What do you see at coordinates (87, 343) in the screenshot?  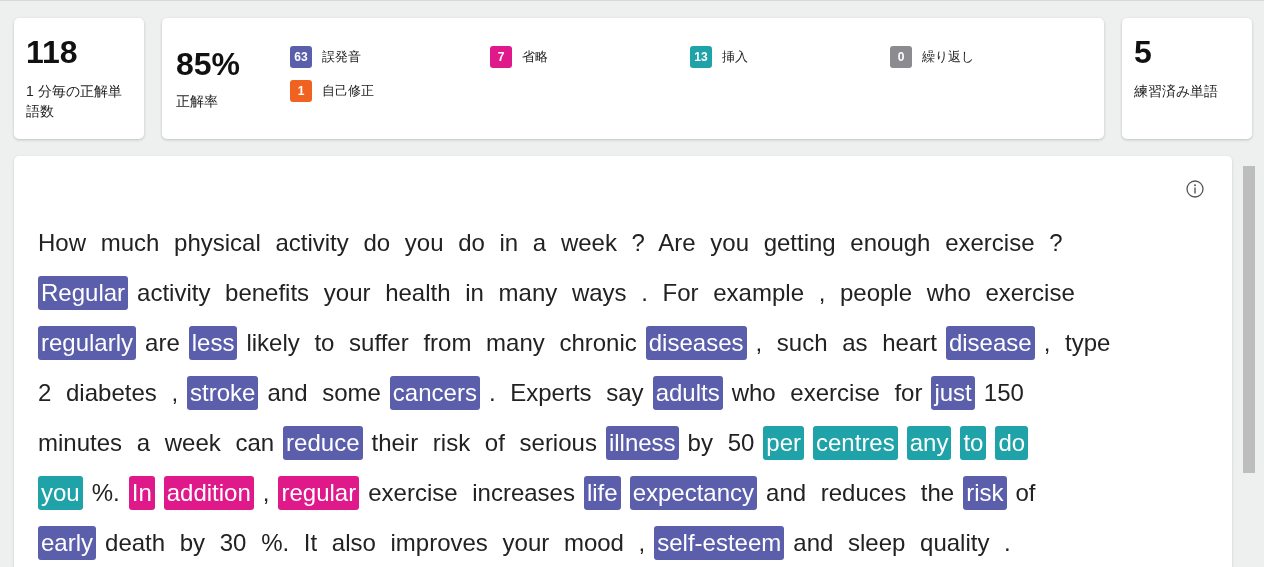 I see `highlighted-word: regularly` at bounding box center [87, 343].